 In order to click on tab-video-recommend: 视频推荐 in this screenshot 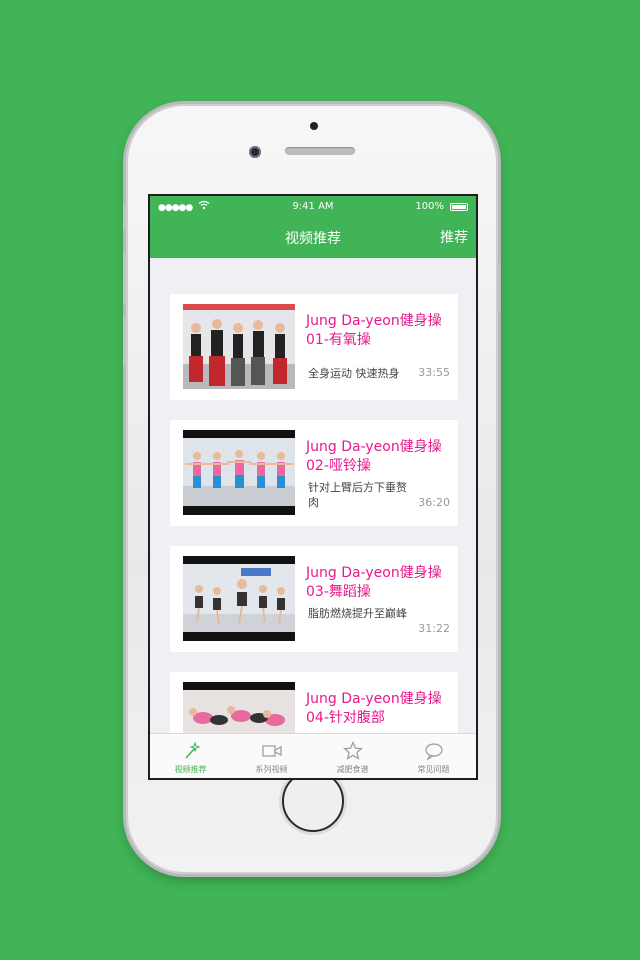, I will do `click(190, 756)`.